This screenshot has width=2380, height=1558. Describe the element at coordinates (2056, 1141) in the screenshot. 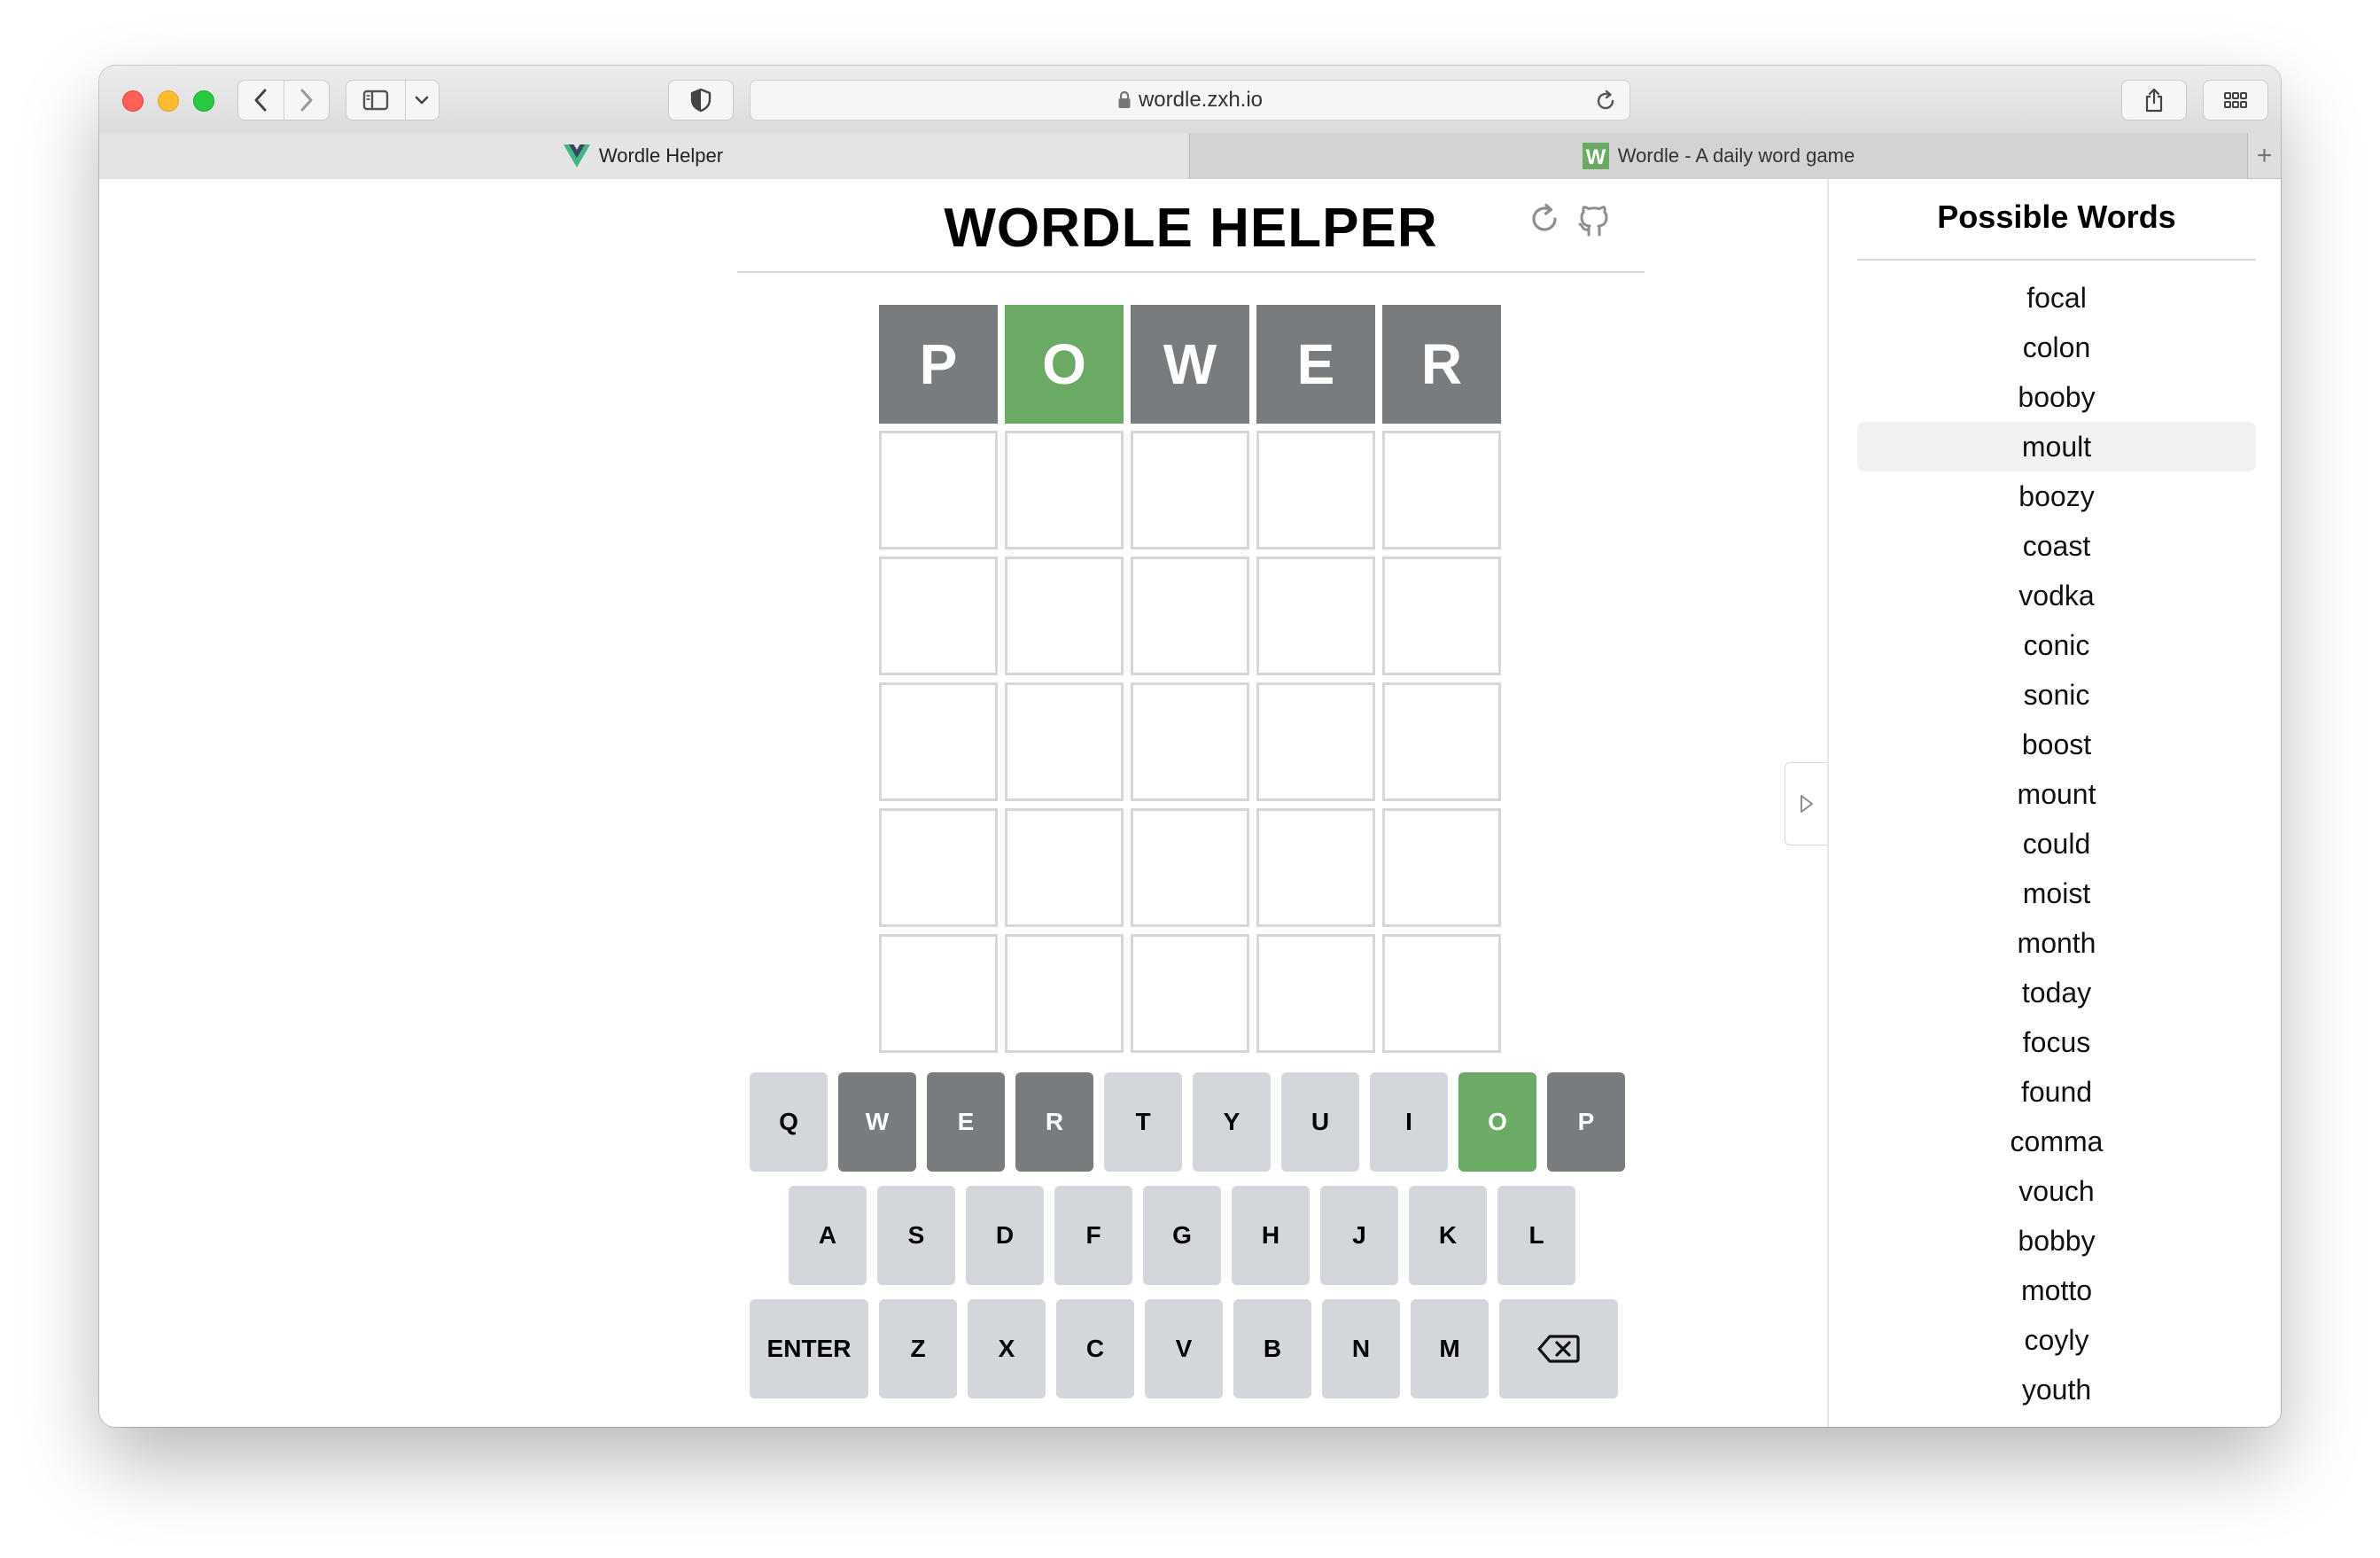

I see `word-list-item: comma` at that location.